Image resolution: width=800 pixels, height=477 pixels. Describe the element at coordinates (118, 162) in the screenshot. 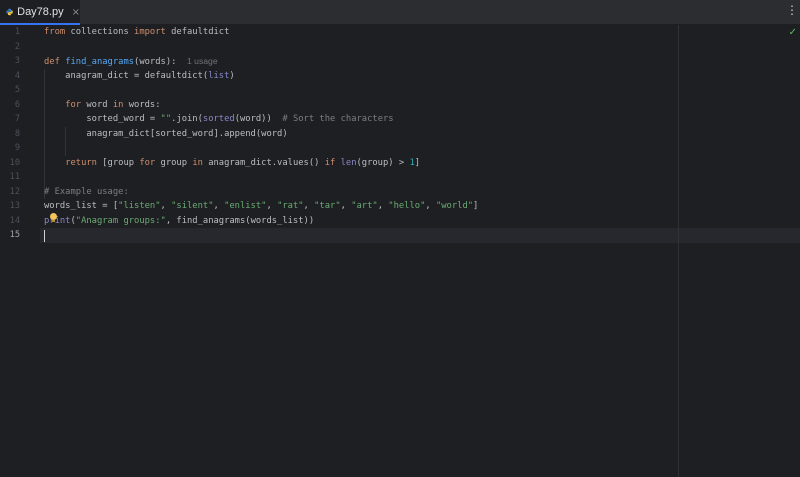

I see `code-token: [group` at that location.